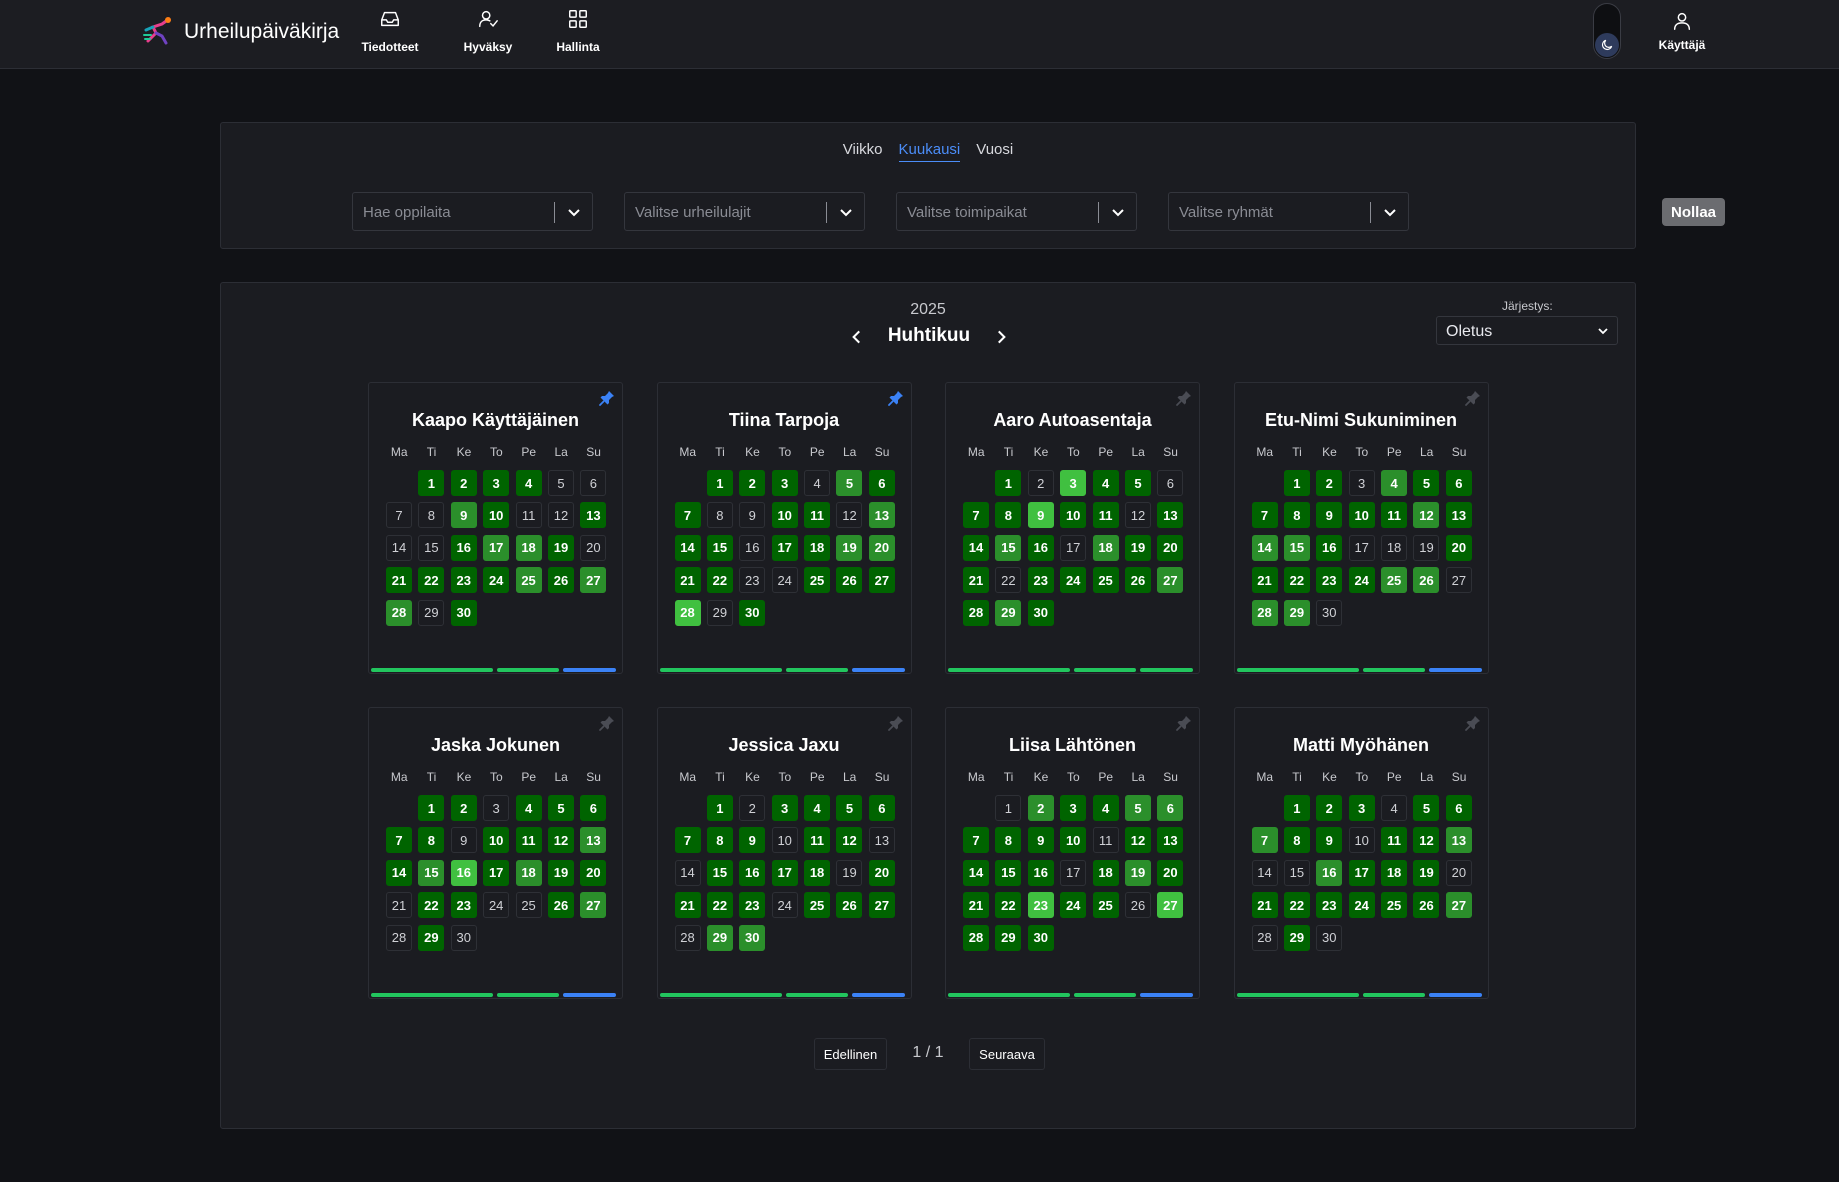  Describe the element at coordinates (578, 31) in the screenshot. I see `nav-hallinta: Hallinta` at that location.